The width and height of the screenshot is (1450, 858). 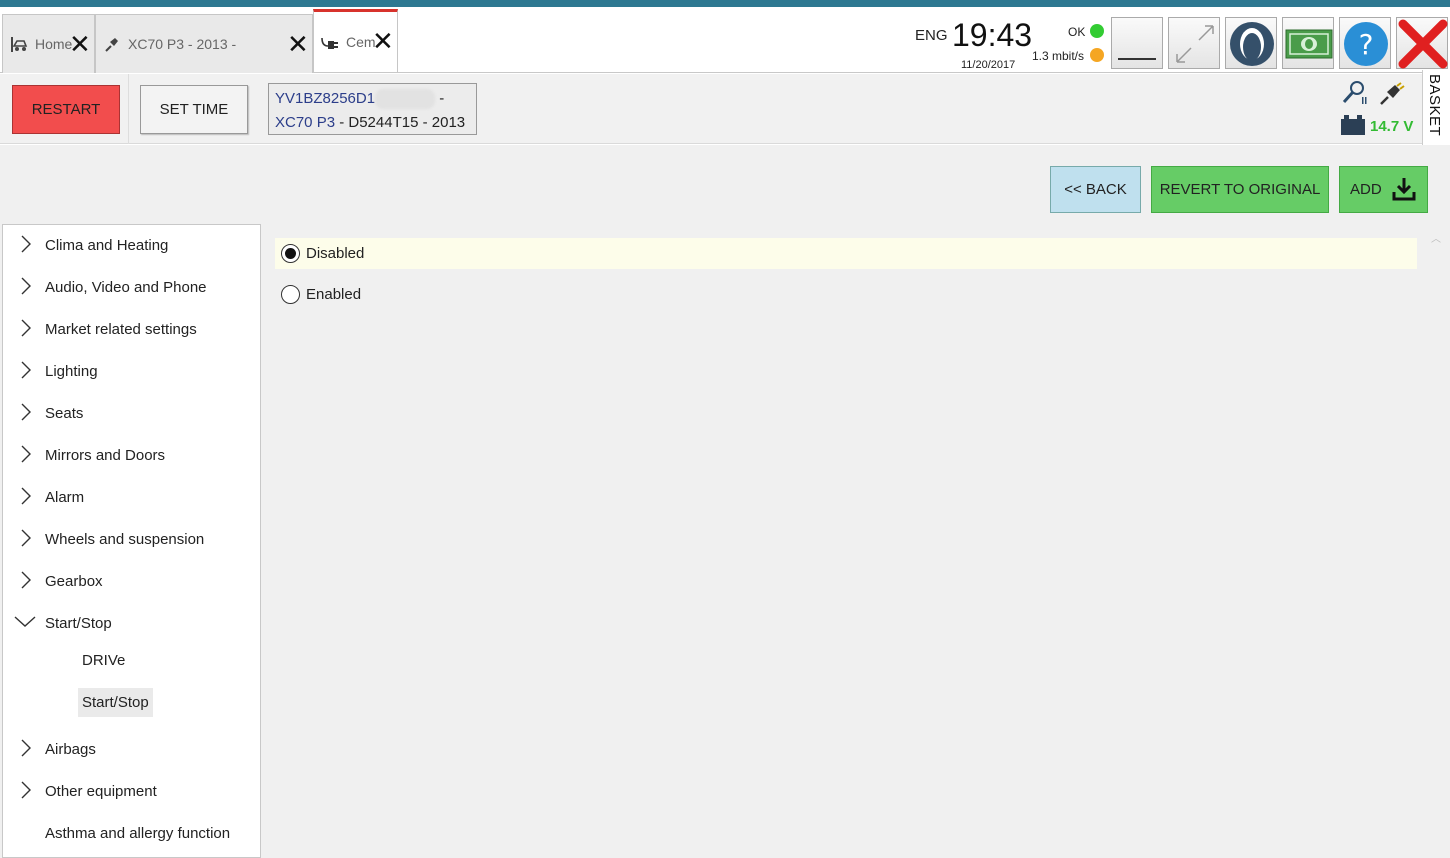 What do you see at coordinates (1137, 43) in the screenshot?
I see `minimize-button` at bounding box center [1137, 43].